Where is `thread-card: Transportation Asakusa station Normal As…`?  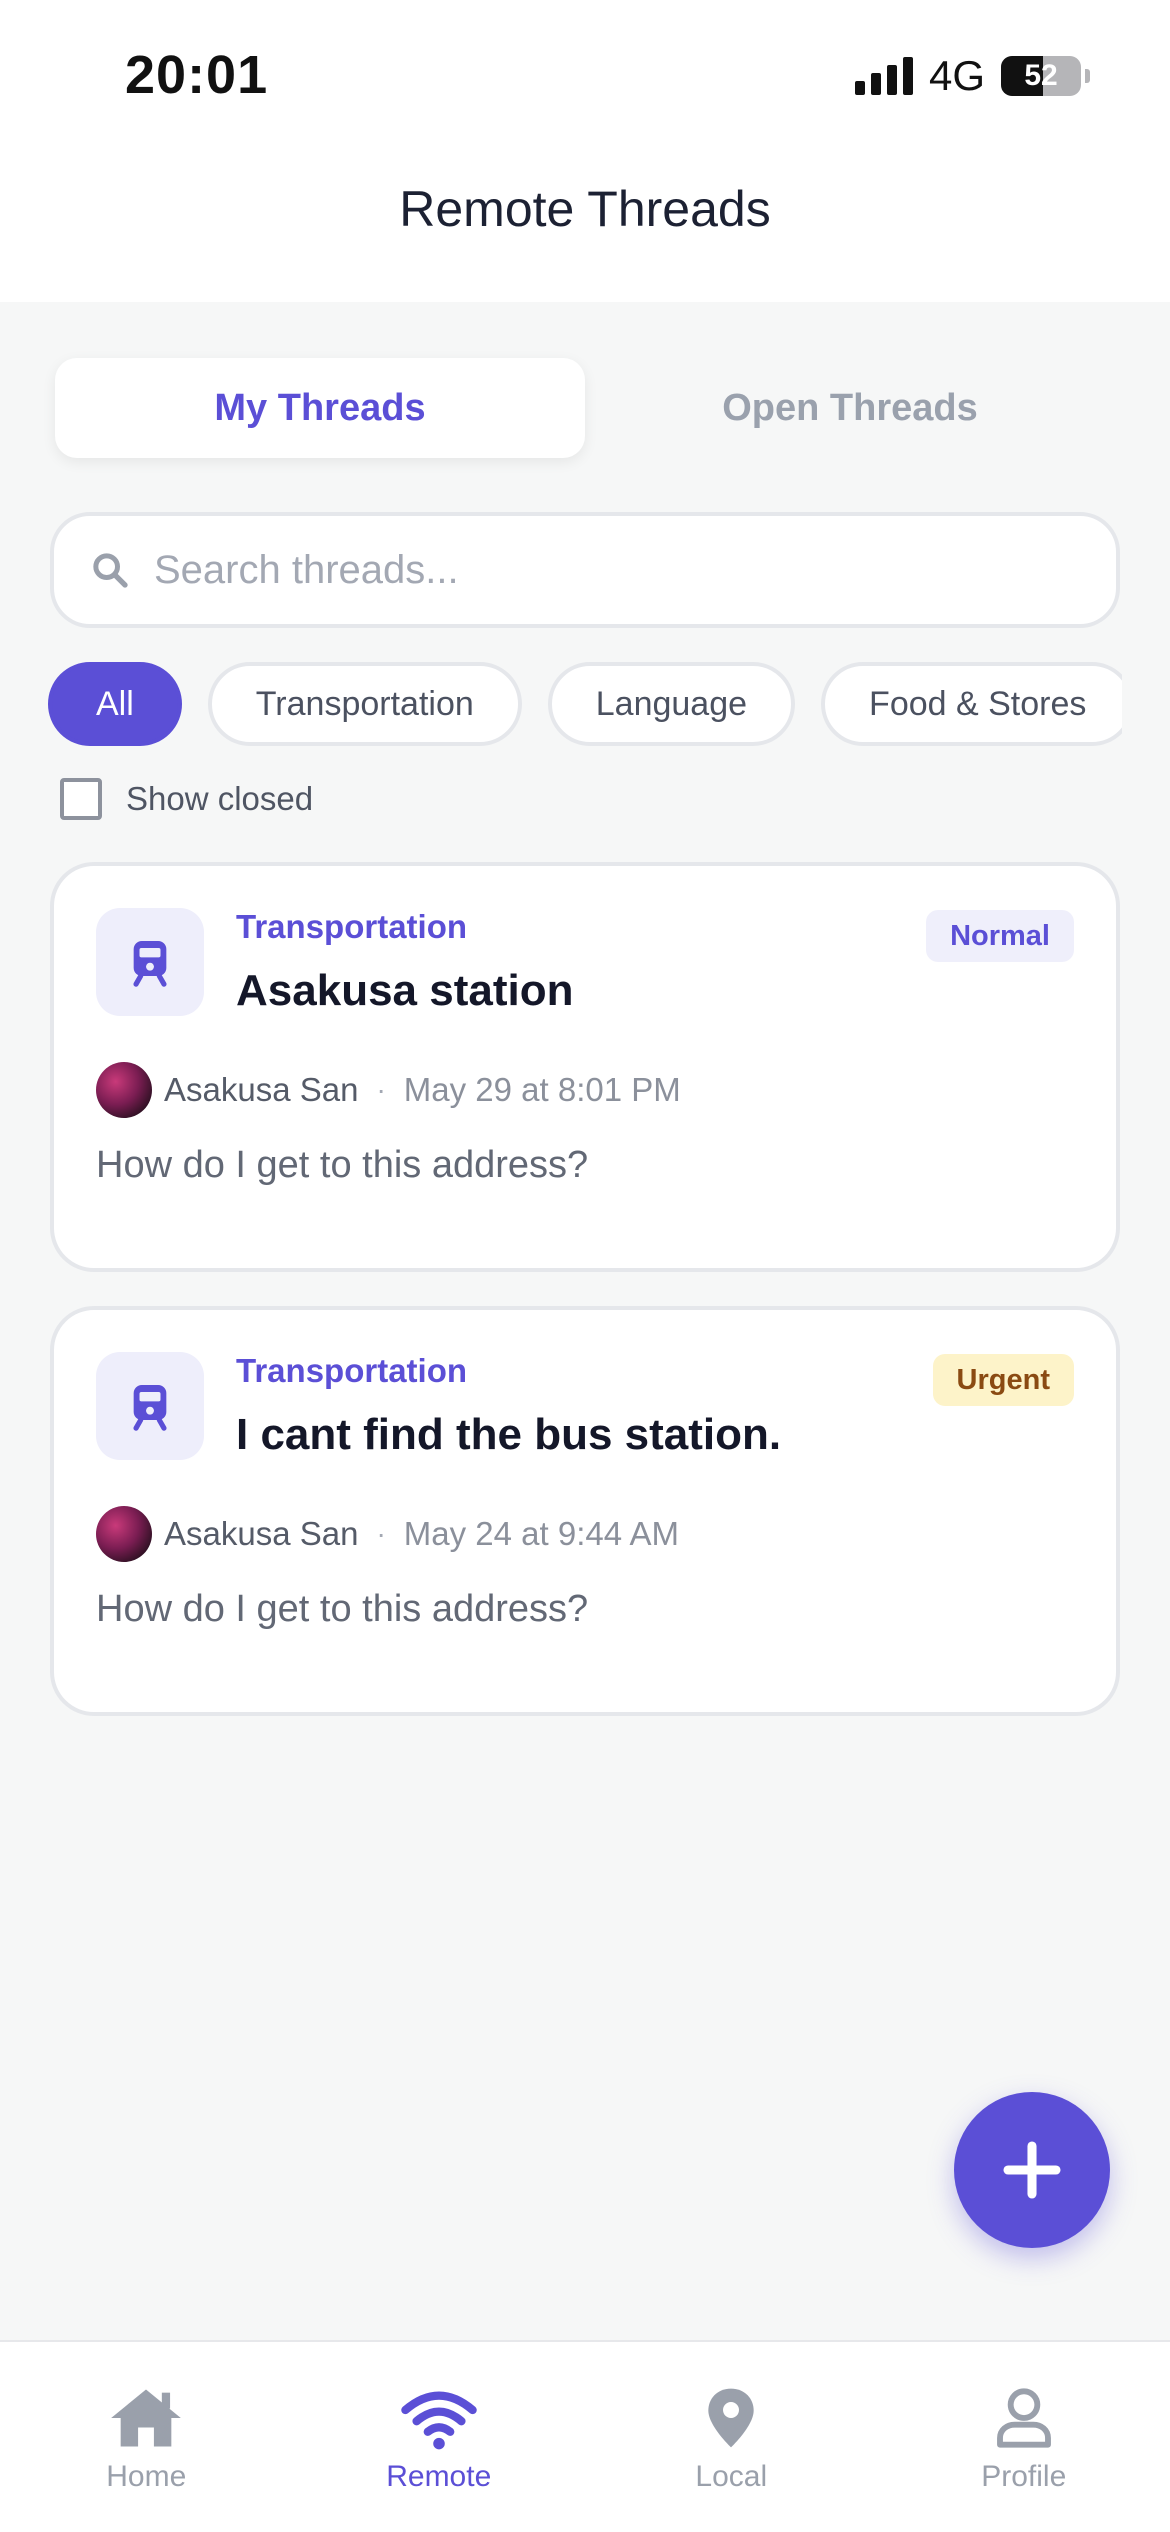
thread-card: Transportation Asakusa station Normal As… is located at coordinates (585, 1067).